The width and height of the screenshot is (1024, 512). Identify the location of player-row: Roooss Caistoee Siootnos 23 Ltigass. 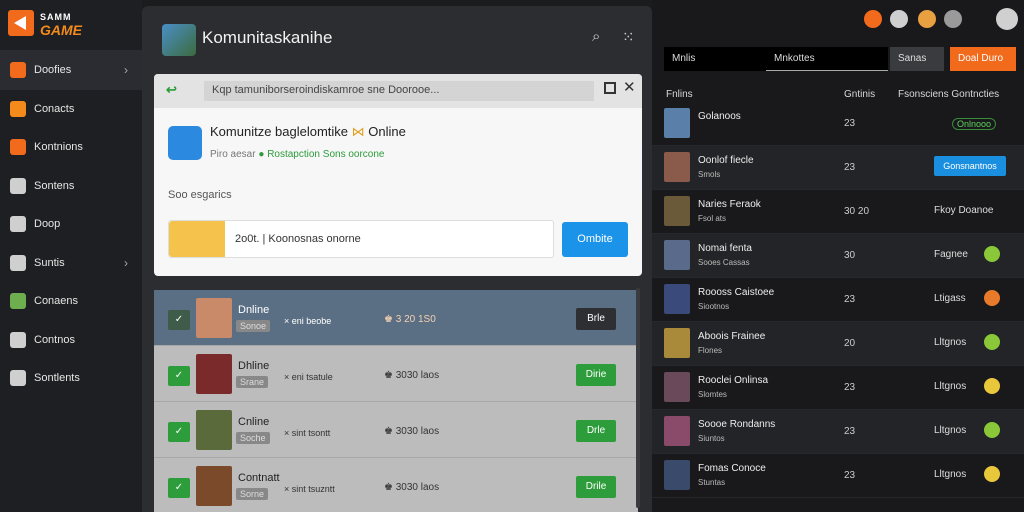
(838, 300).